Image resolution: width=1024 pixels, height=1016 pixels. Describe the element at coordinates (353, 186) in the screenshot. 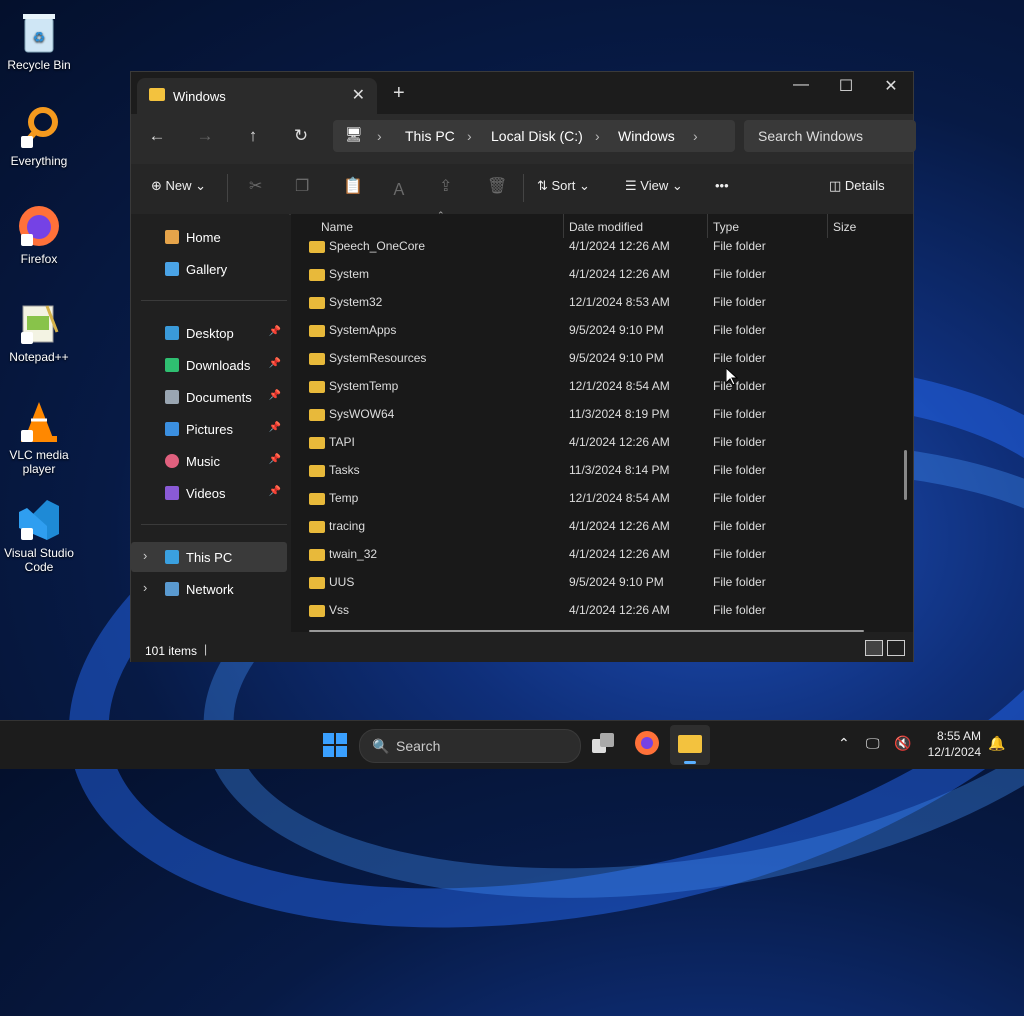

I see `paste-icon: 📋` at that location.